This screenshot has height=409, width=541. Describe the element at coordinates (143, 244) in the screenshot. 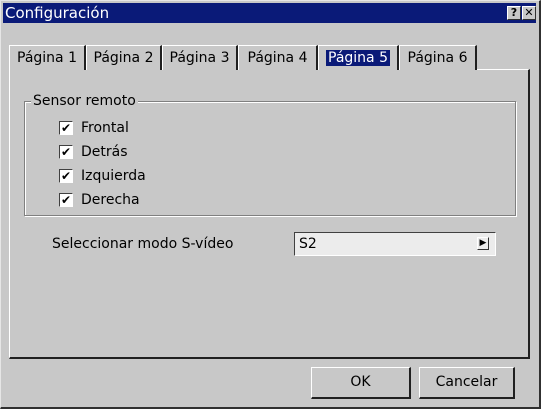

I see `svideo-label: Seleccionar modo S-vídeo` at that location.